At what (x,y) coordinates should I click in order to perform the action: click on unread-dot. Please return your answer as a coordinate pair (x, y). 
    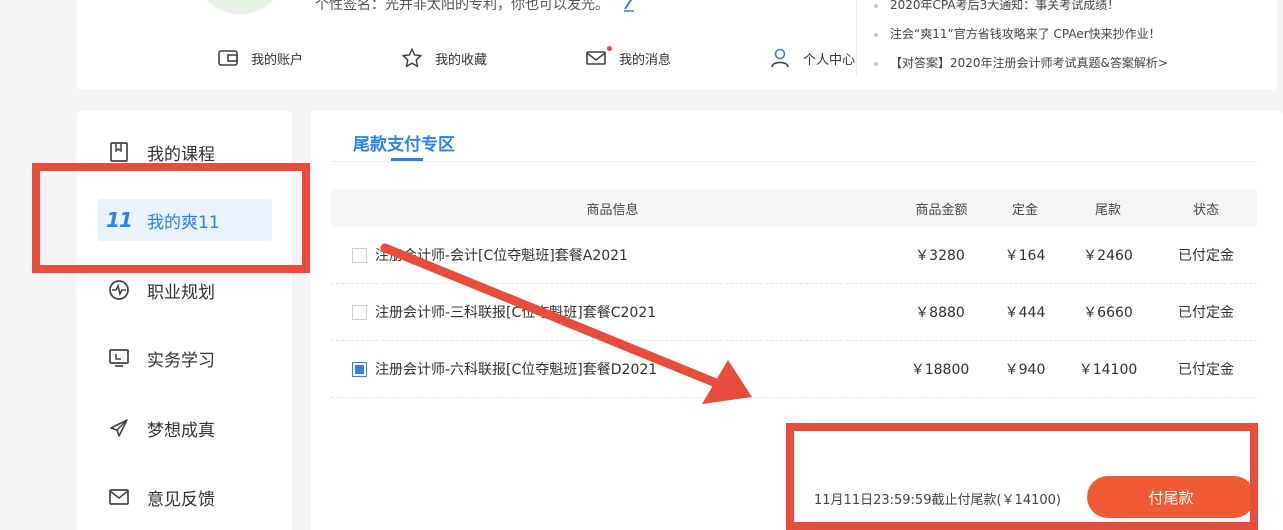
    Looking at the image, I should click on (609, 48).